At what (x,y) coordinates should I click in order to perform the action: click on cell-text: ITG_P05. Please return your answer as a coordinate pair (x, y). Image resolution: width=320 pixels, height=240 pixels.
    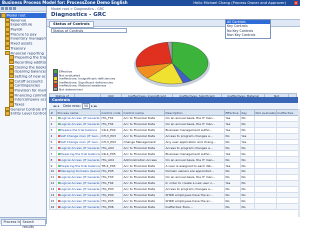
    Looking at the image, I should click on (107, 200).